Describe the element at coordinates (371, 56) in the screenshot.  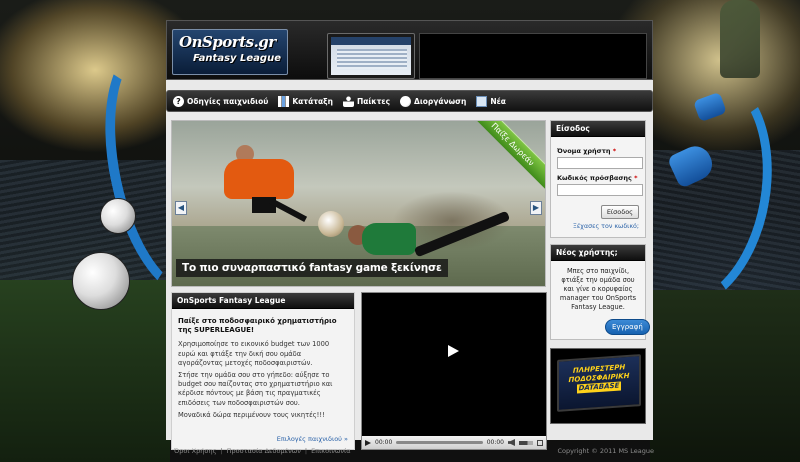
I see `site-screenshot-thumbnail` at that location.